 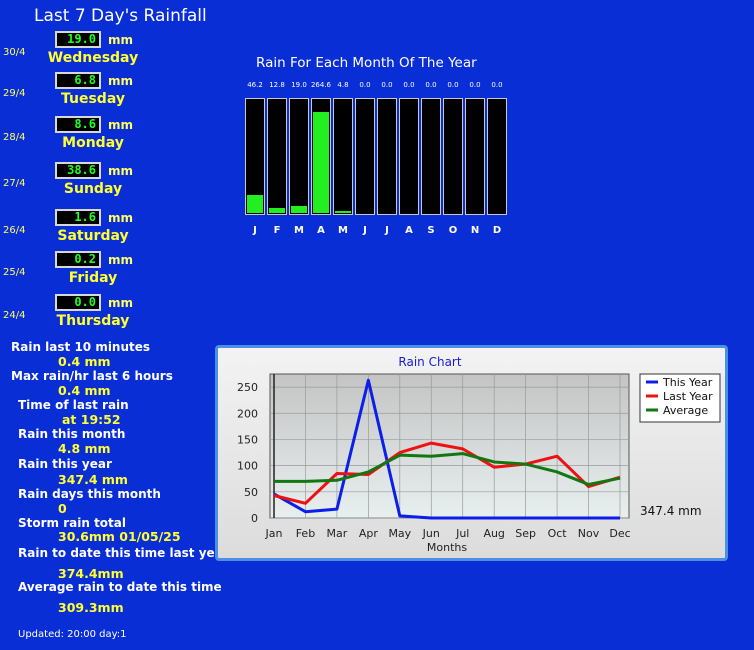 What do you see at coordinates (305, 533) in the screenshot?
I see `x-tick-label: Feb` at bounding box center [305, 533].